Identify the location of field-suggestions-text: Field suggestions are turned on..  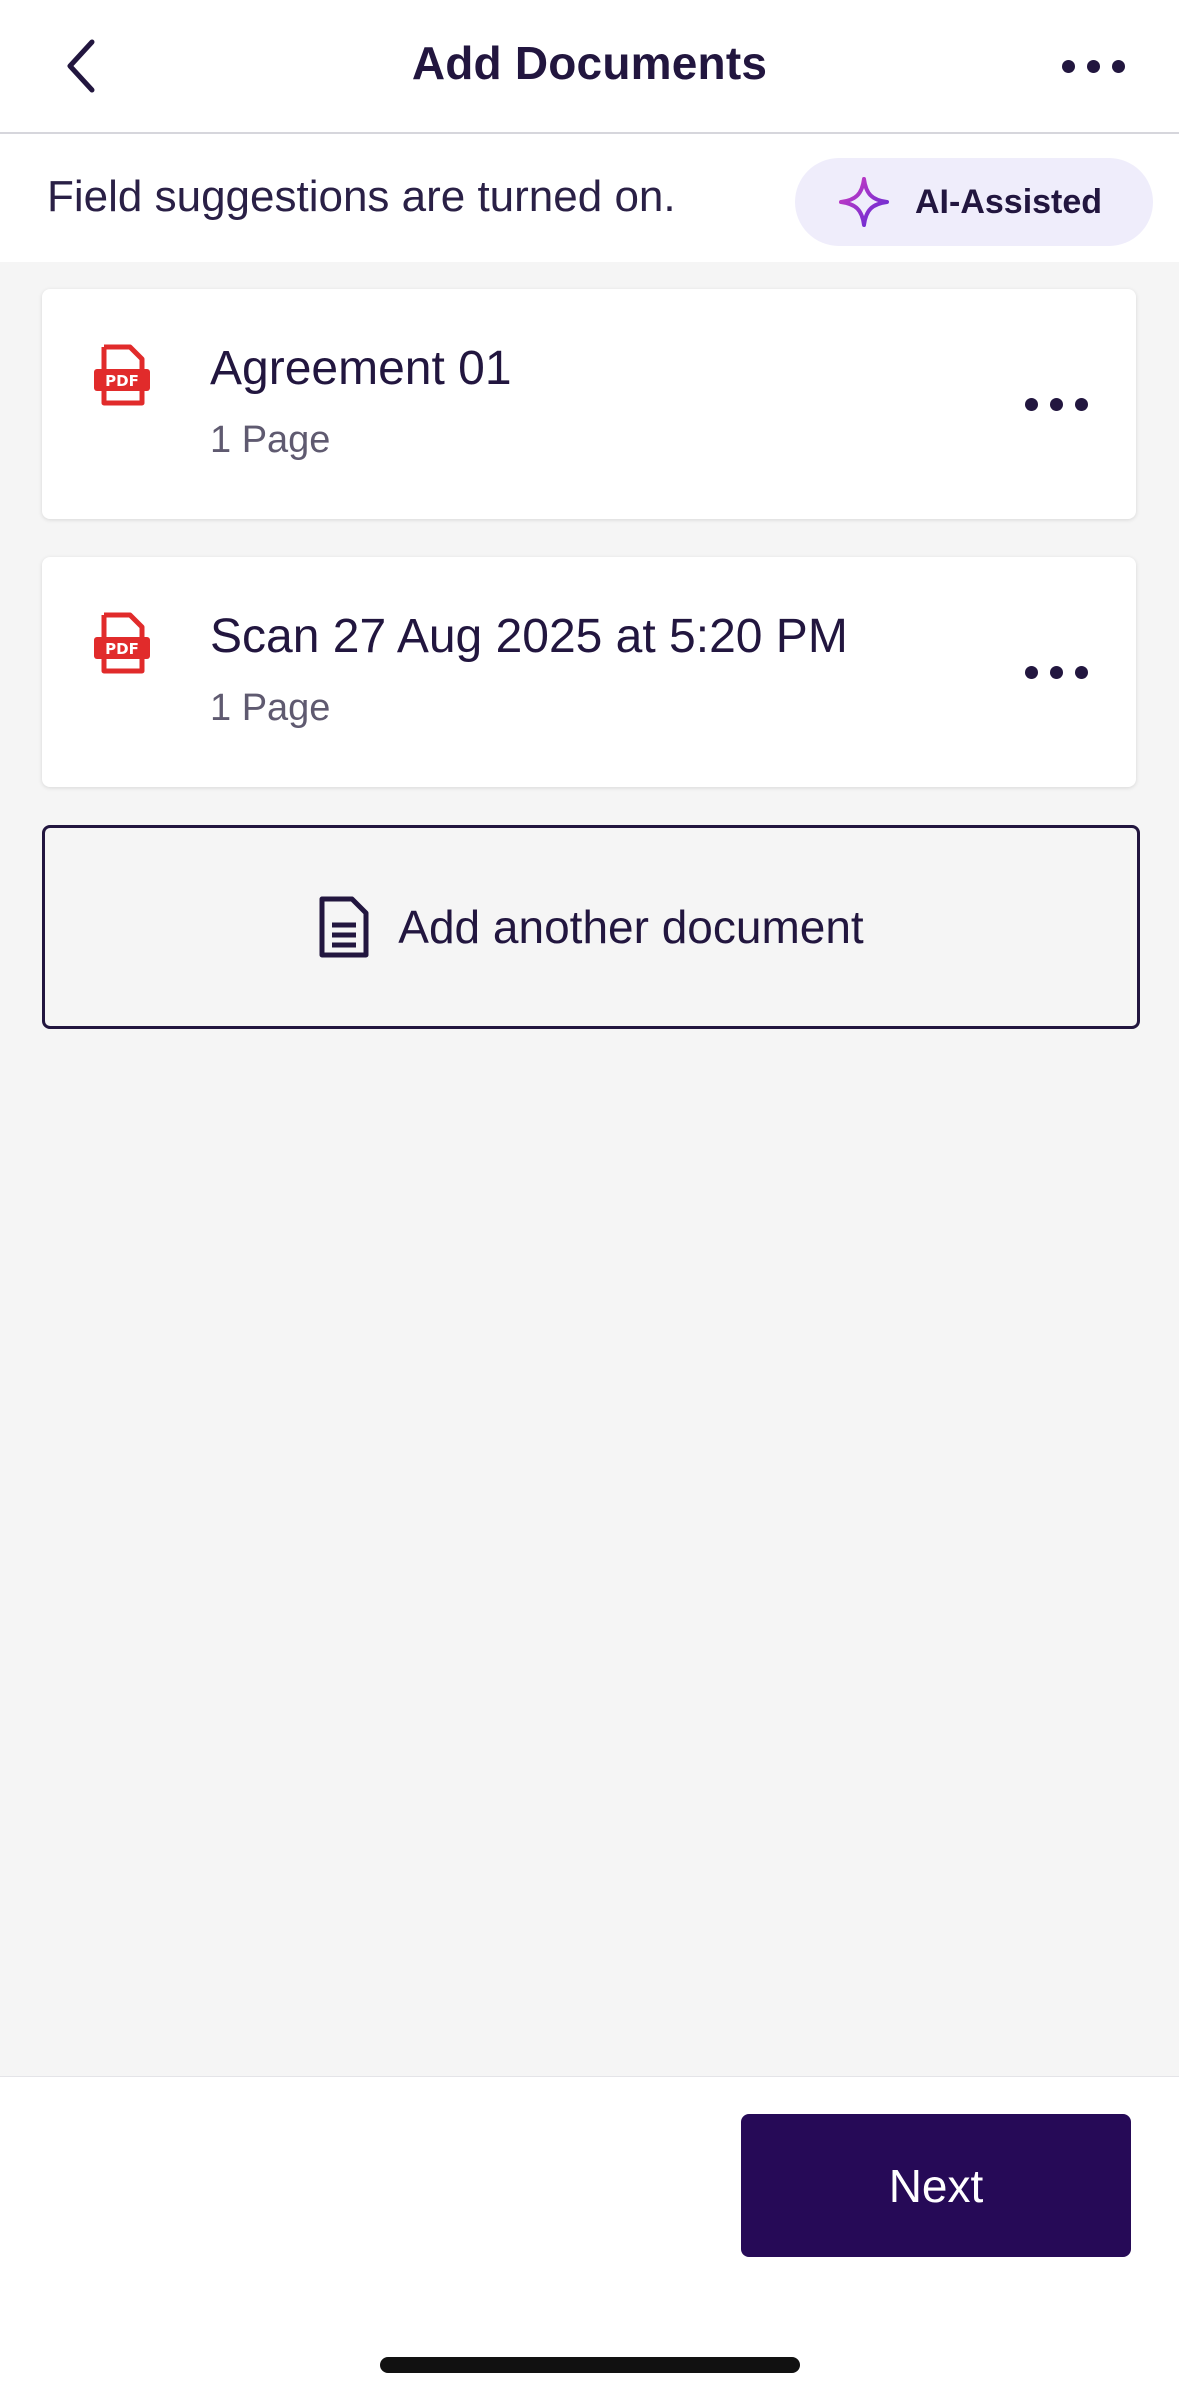
(361, 196).